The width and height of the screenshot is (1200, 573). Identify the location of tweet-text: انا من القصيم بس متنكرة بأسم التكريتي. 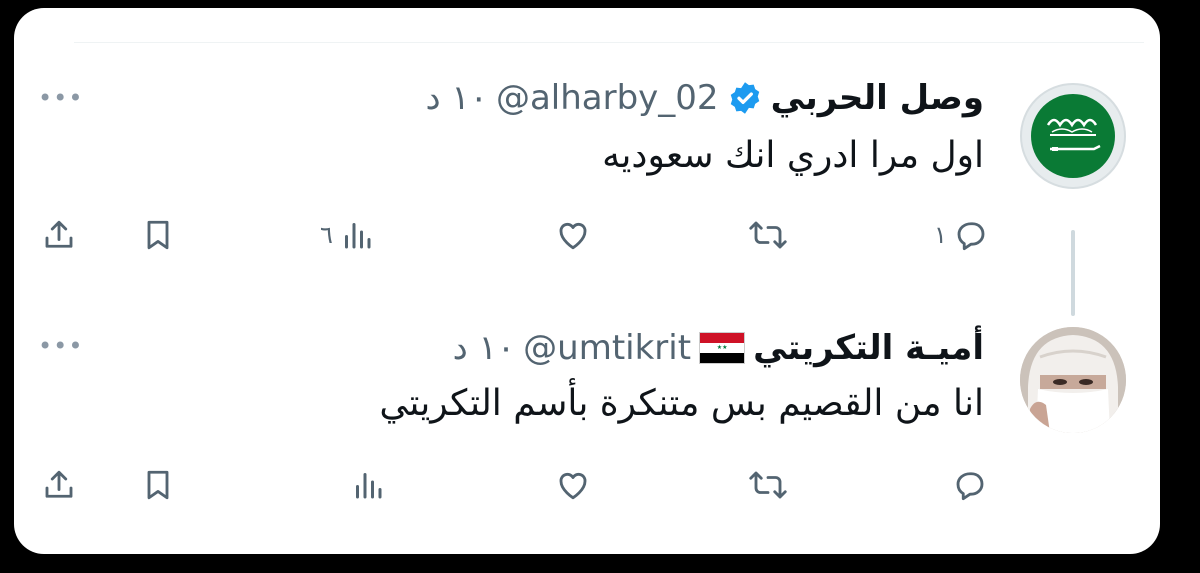
(681, 403).